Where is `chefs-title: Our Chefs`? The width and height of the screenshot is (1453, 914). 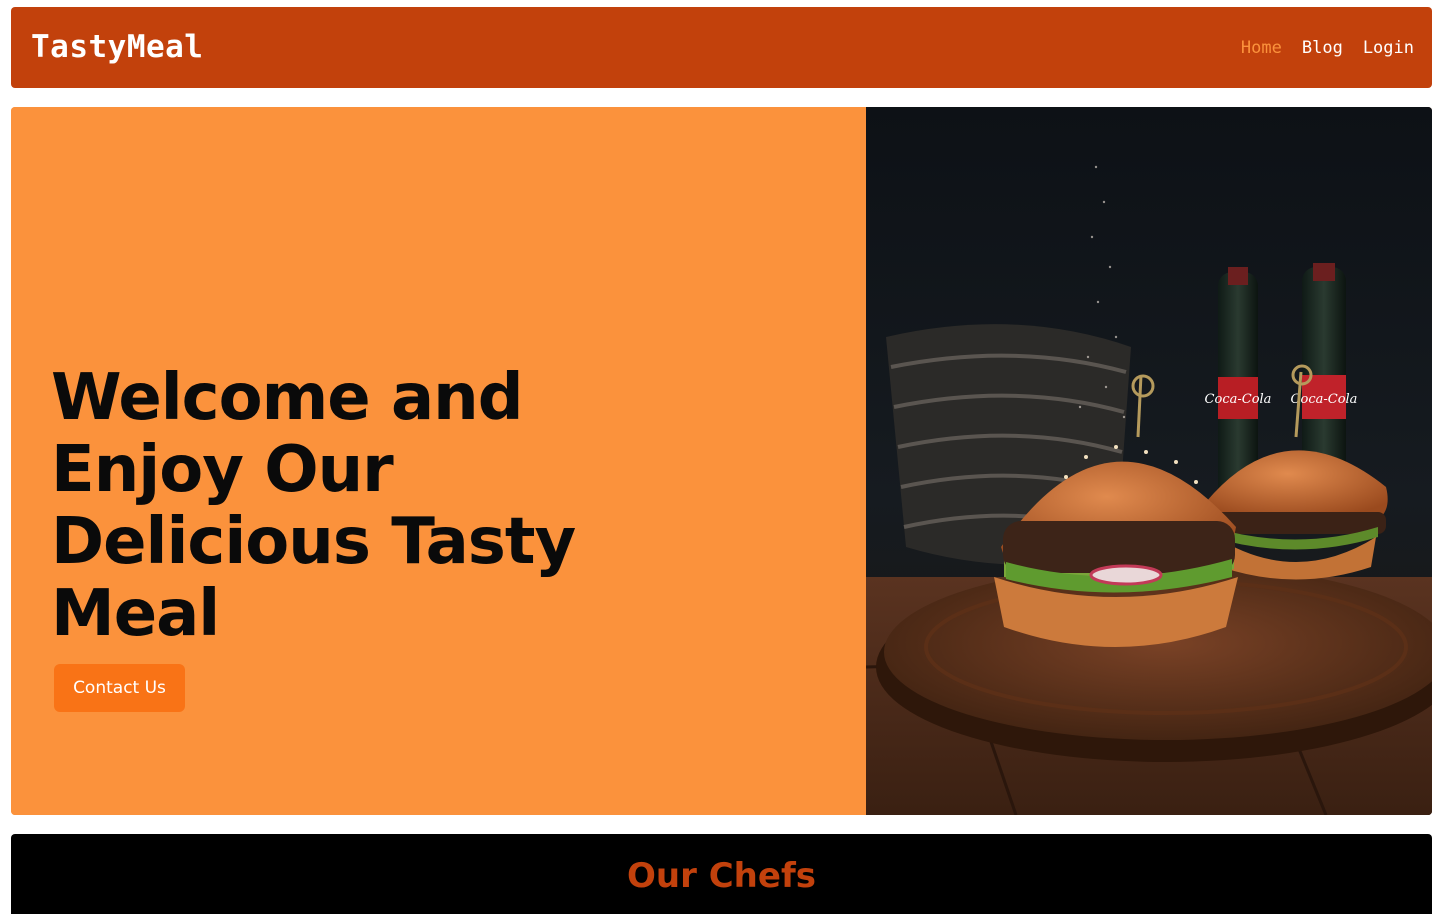
chefs-title: Our Chefs is located at coordinates (721, 876).